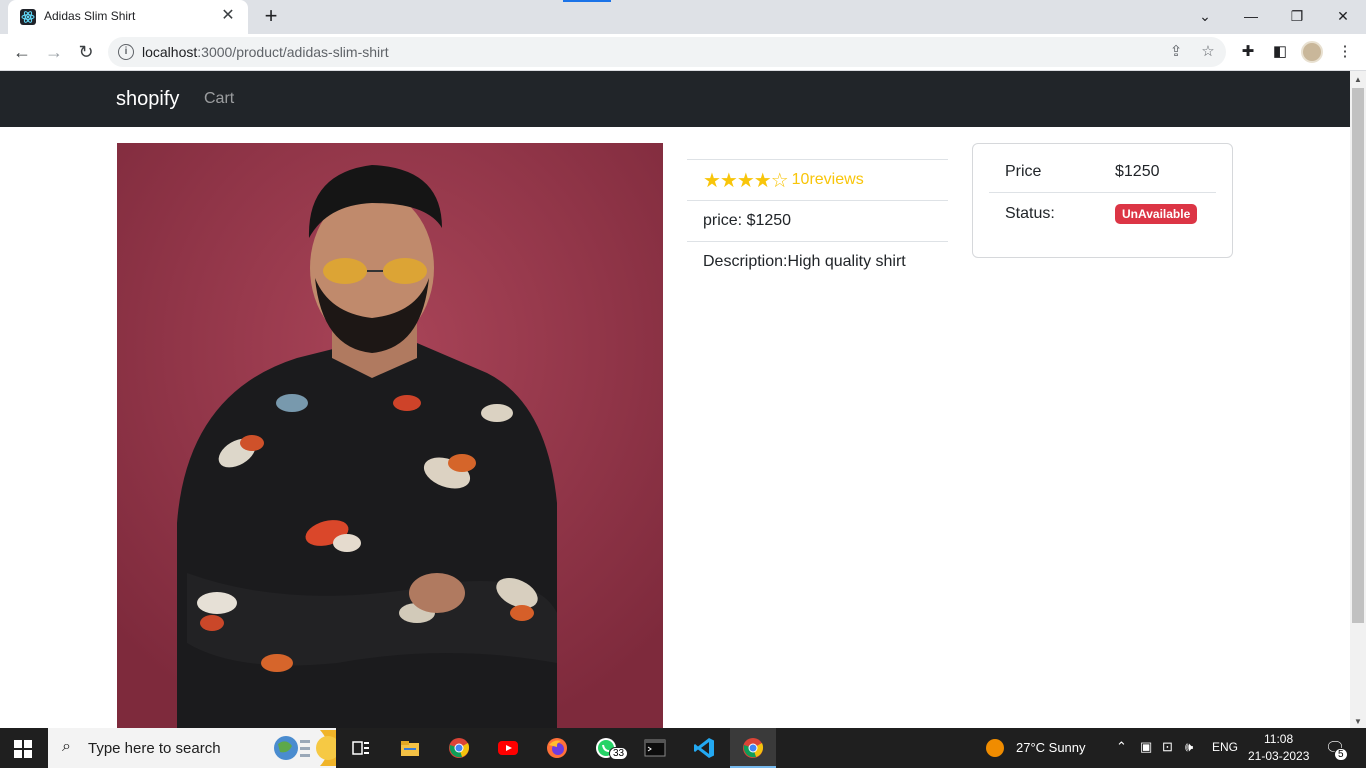 Image resolution: width=1366 pixels, height=768 pixels. I want to click on notification-count-badge: 5, so click(1341, 754).